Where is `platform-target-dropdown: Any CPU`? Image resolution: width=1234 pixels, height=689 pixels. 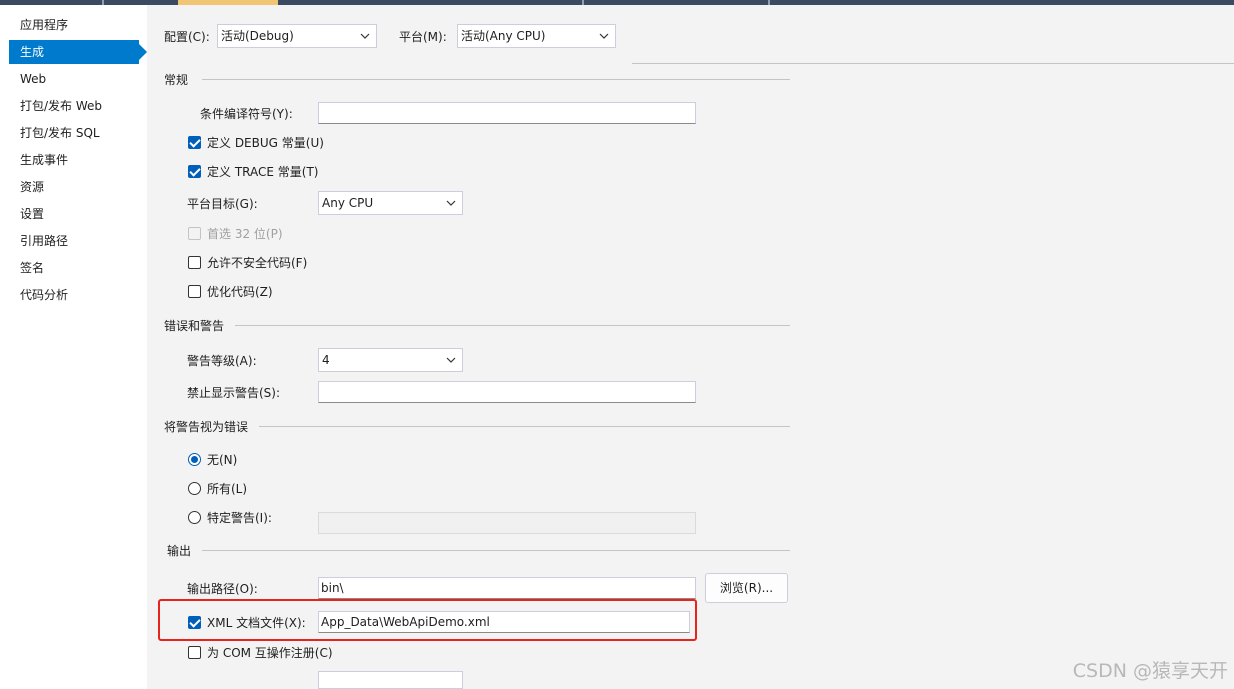
platform-target-dropdown: Any CPU is located at coordinates (390, 203).